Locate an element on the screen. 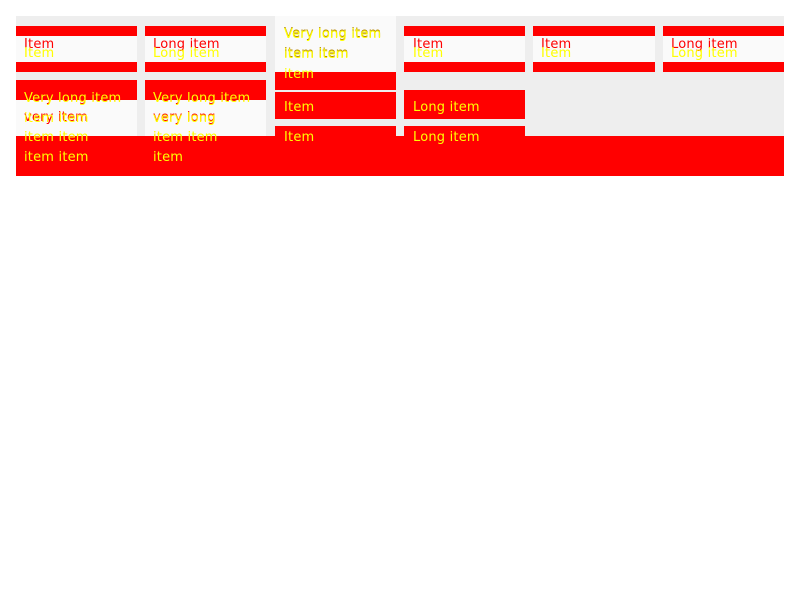 Image resolution: width=800 pixels, height=600 pixels. cell-8-label-f: item is located at coordinates (168, 157).